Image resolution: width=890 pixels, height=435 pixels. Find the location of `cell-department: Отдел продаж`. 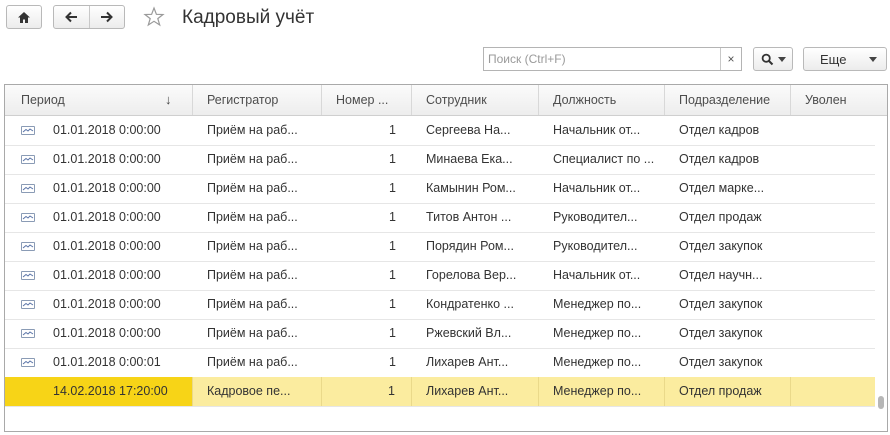

cell-department: Отдел продаж is located at coordinates (728, 391).